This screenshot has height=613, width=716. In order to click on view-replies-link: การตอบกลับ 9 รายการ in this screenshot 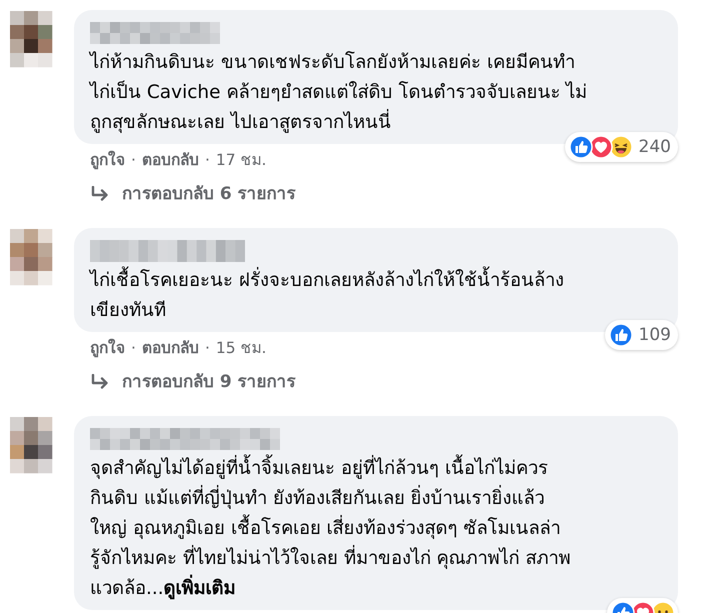, I will do `click(376, 382)`.